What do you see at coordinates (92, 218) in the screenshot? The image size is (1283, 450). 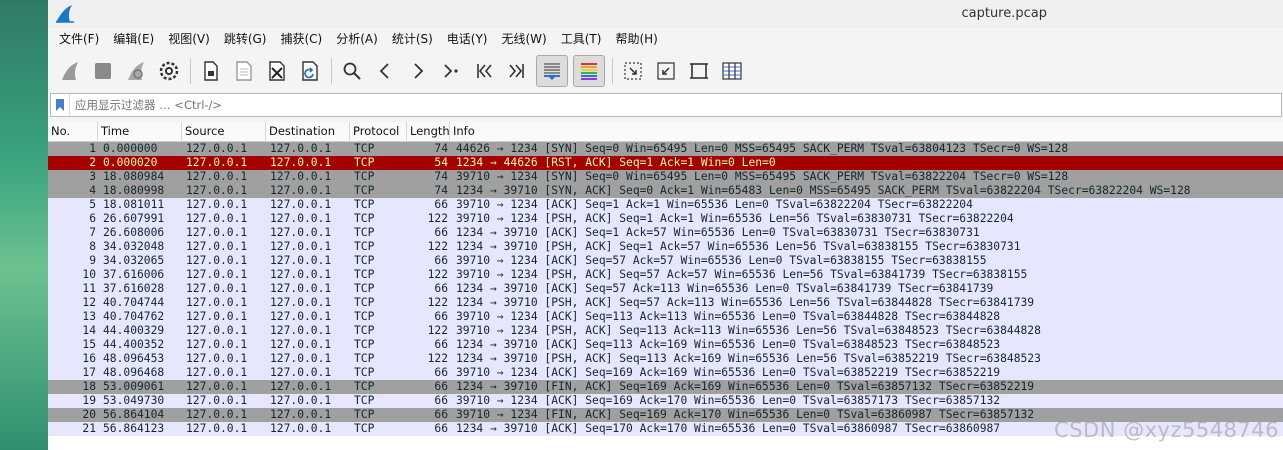 I see `packet-number-cell: 6` at bounding box center [92, 218].